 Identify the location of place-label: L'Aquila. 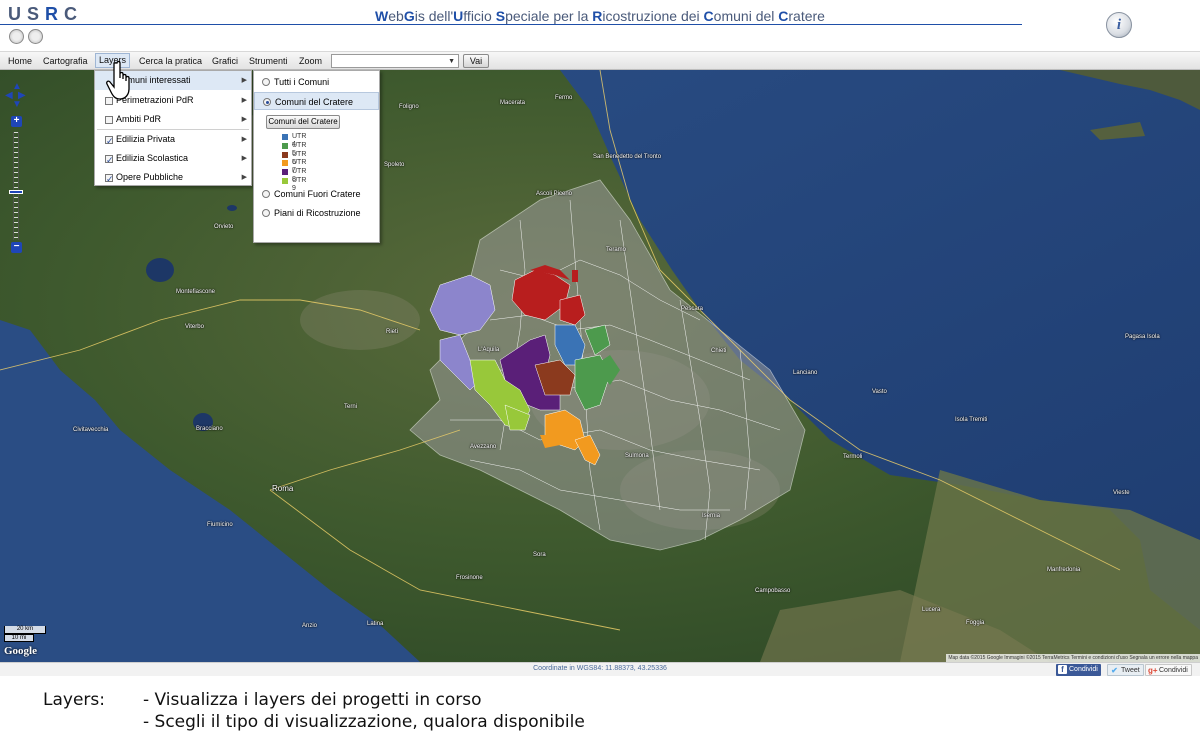
(489, 350).